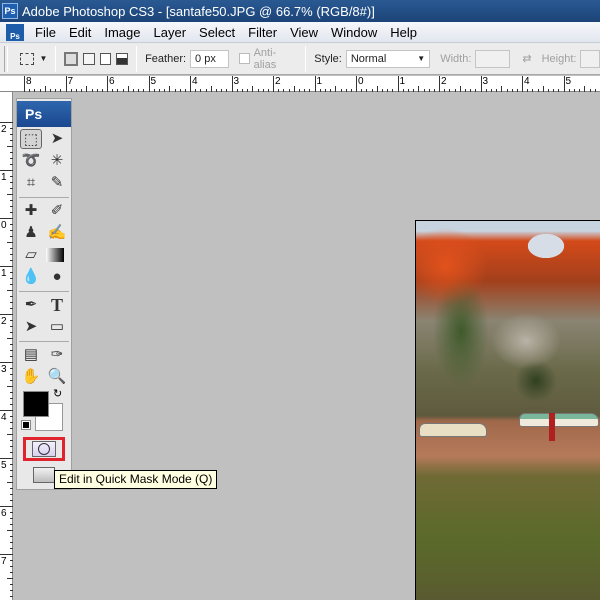  Describe the element at coordinates (527, 81) in the screenshot. I see `ruler-label: 4` at that location.